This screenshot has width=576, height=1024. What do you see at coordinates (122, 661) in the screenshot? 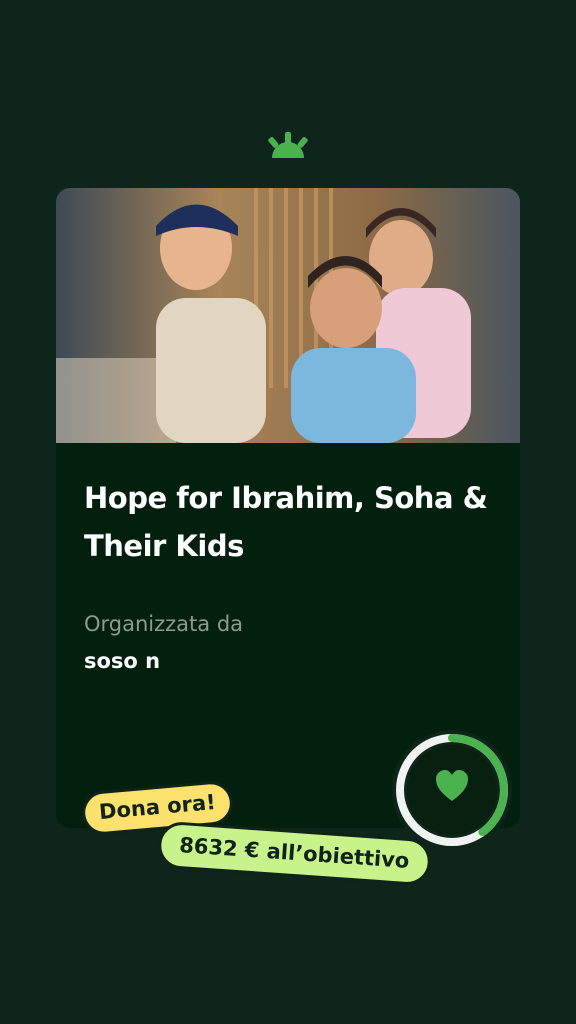
I see `organizer-name: soso n` at bounding box center [122, 661].